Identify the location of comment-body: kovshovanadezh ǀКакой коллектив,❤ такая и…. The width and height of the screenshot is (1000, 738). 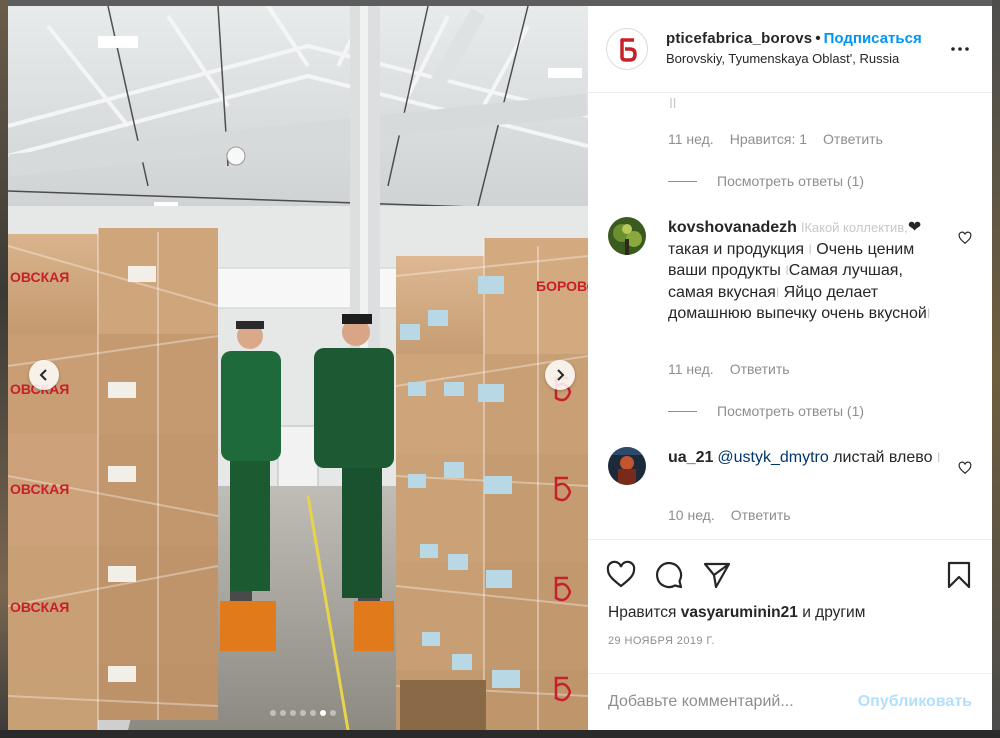
(820, 271).